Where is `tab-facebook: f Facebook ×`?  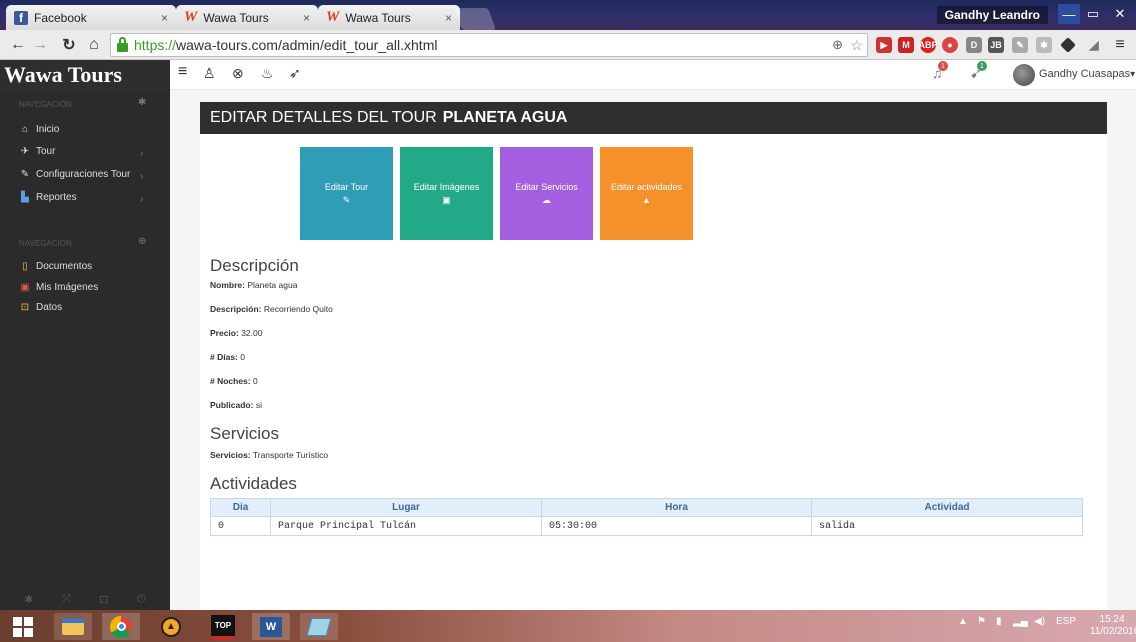 tab-facebook: f Facebook × is located at coordinates (91, 17).